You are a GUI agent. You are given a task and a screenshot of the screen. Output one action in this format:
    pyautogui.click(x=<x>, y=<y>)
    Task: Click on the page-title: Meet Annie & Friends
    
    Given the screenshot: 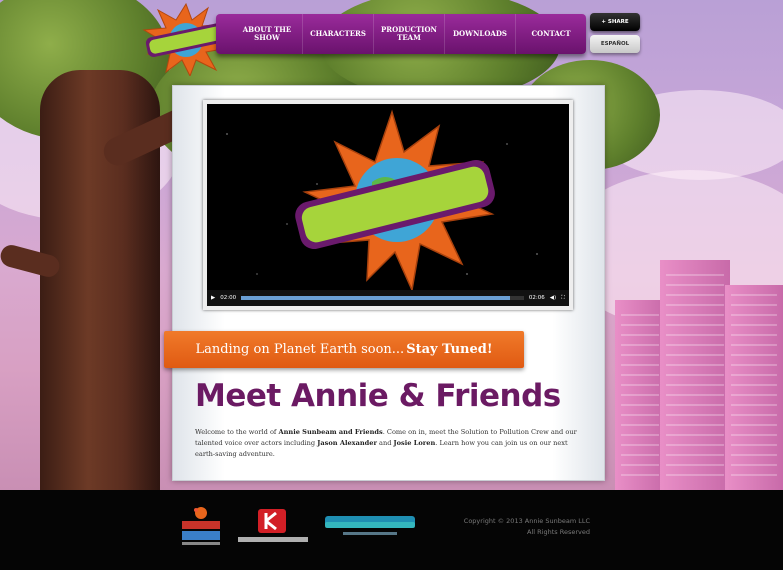 What is the action you would take?
    pyautogui.click(x=378, y=396)
    